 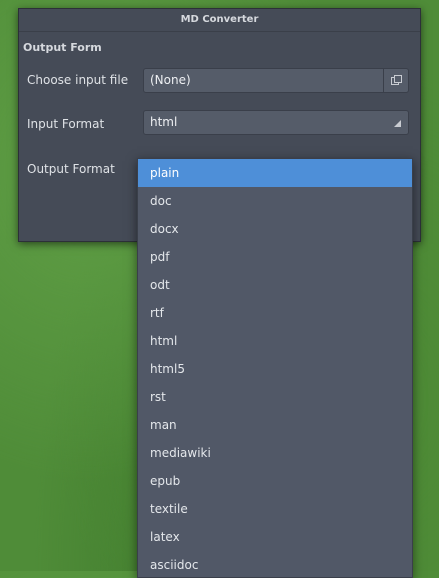 What do you see at coordinates (276, 80) in the screenshot?
I see `input-file-chooser: (None)` at bounding box center [276, 80].